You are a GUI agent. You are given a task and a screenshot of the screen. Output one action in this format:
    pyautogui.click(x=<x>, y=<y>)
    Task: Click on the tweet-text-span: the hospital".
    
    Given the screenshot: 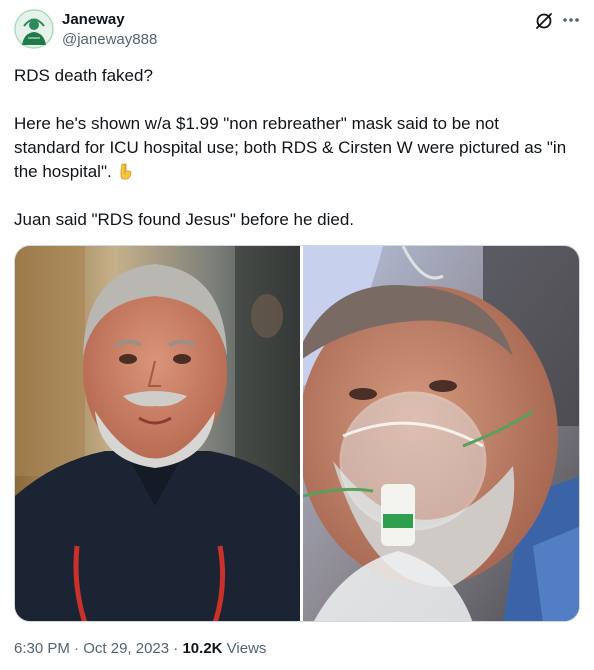 What is the action you would take?
    pyautogui.click(x=63, y=171)
    